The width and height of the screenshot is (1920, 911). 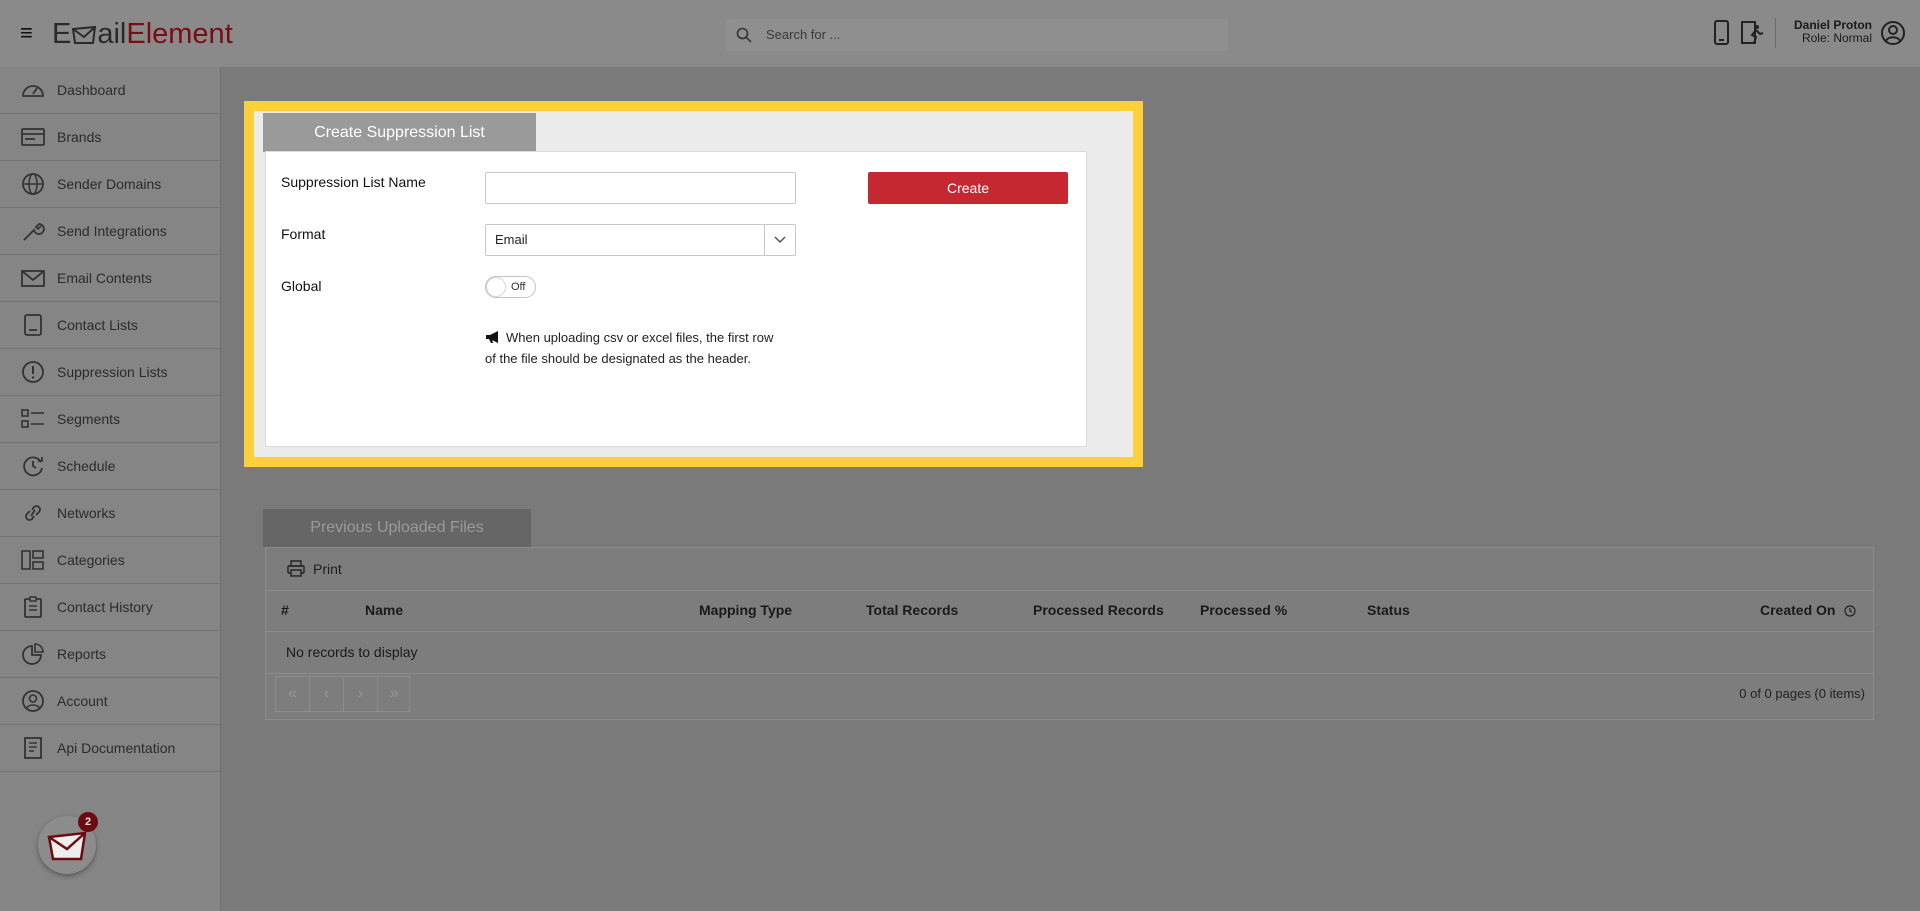 What do you see at coordinates (399, 132) in the screenshot?
I see `tab-create-suppression-list: Create Suppression List` at bounding box center [399, 132].